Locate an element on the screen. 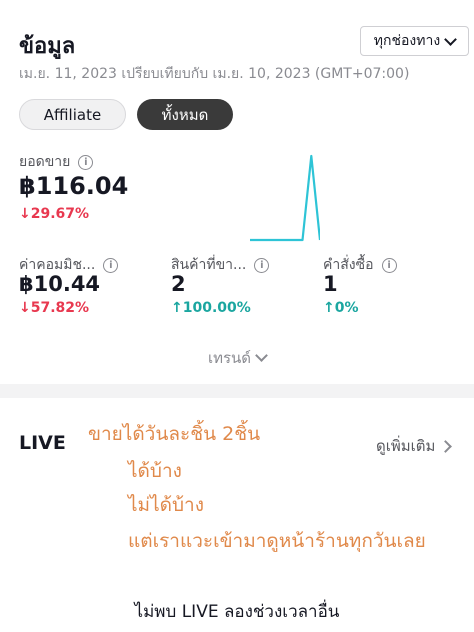 This screenshot has width=474, height=632. filter-affiliate: Affiliate is located at coordinates (72, 114).